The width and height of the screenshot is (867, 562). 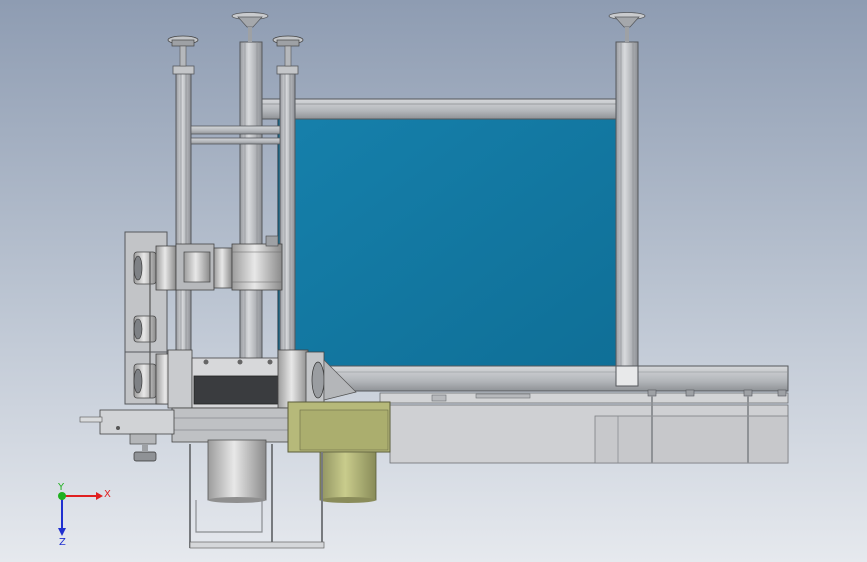 I want to click on y-axis-label: Y, so click(x=61, y=487).